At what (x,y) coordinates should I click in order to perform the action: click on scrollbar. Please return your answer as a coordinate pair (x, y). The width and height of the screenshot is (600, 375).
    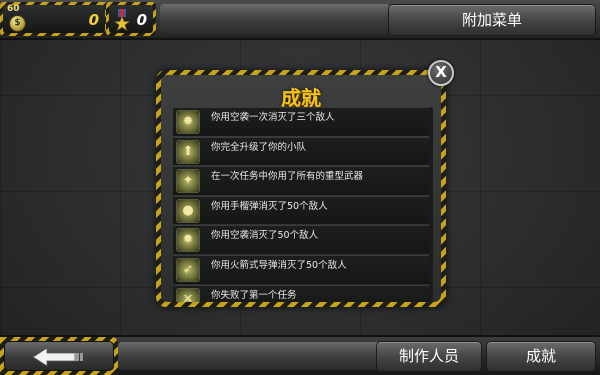
    Looking at the image, I should click on (431, 204).